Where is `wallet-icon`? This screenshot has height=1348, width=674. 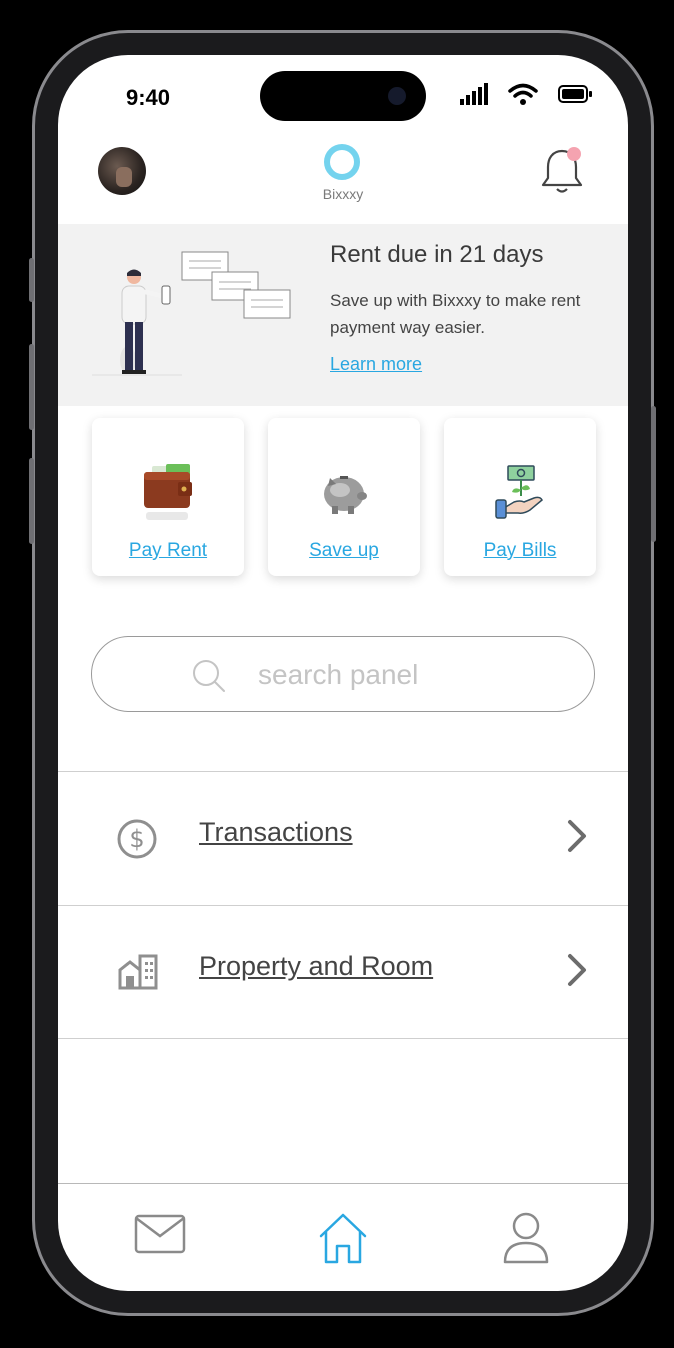 wallet-icon is located at coordinates (168, 492).